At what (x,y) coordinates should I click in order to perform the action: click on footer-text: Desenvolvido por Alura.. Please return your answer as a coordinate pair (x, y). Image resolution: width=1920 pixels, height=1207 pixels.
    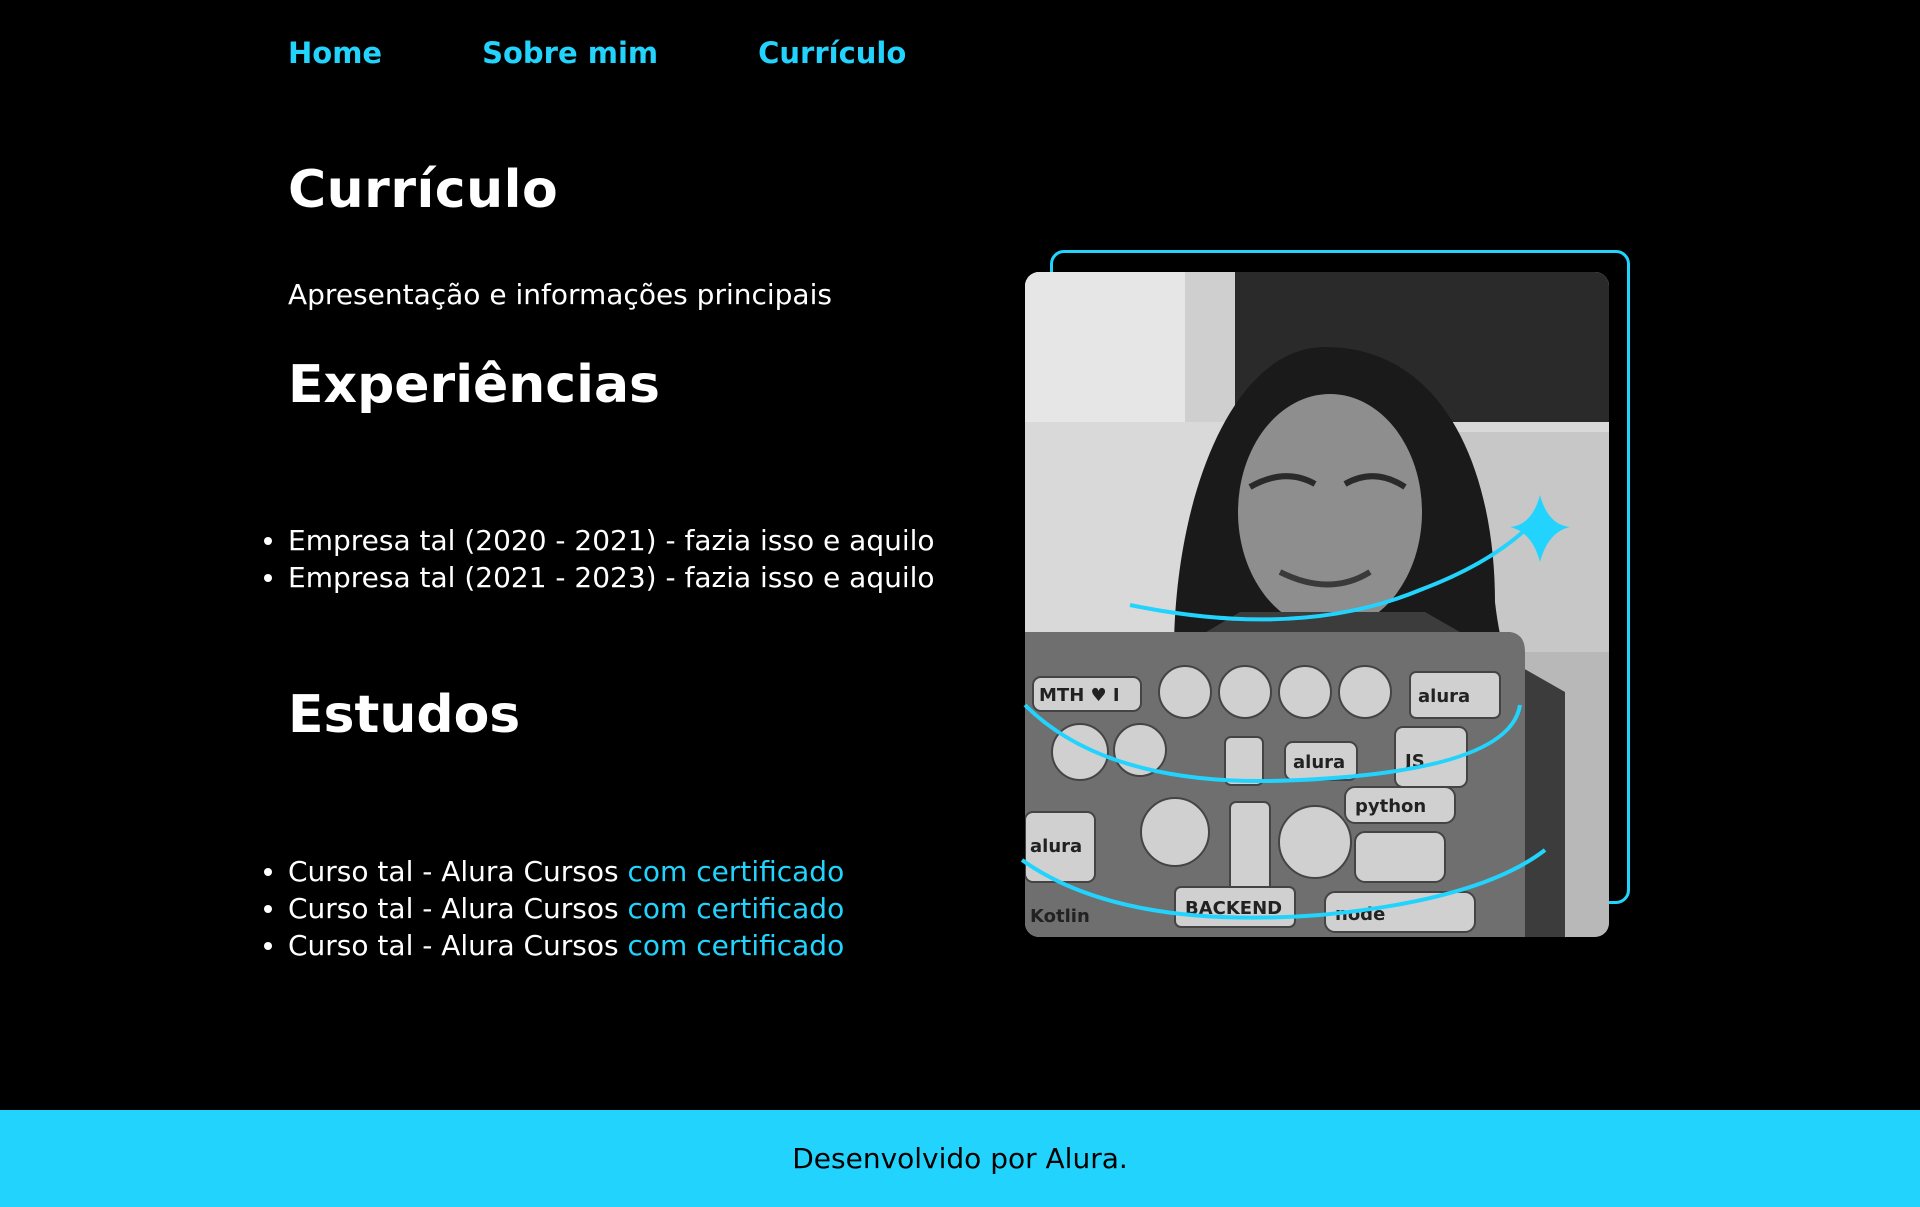
    Looking at the image, I should click on (960, 1158).